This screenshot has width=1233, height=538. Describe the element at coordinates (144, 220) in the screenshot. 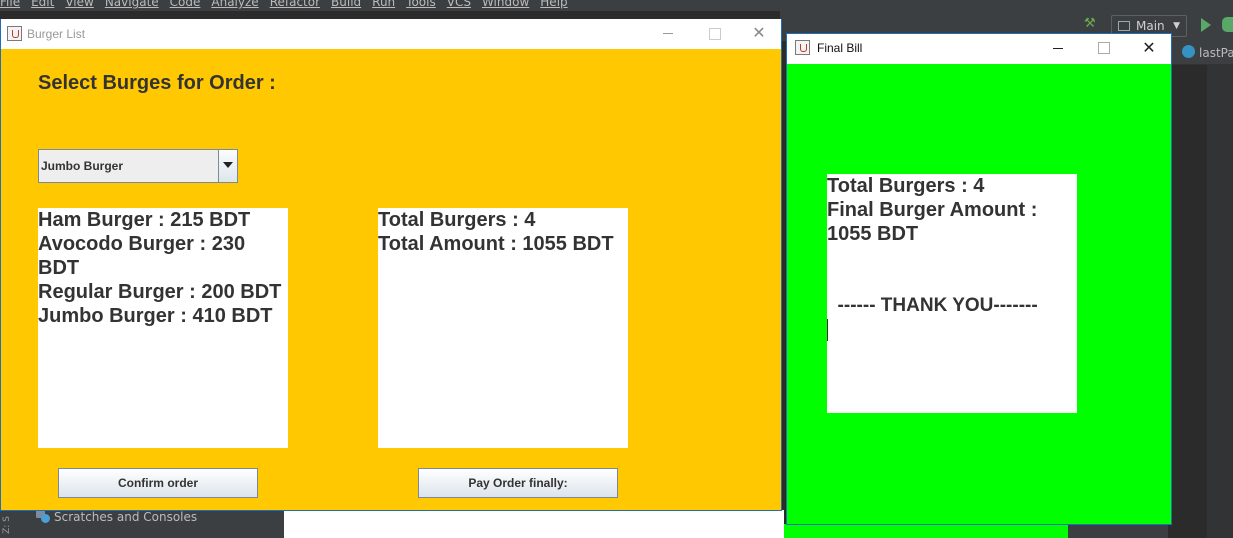

I see `menu-line: Ham Burger : 215 BDT` at that location.